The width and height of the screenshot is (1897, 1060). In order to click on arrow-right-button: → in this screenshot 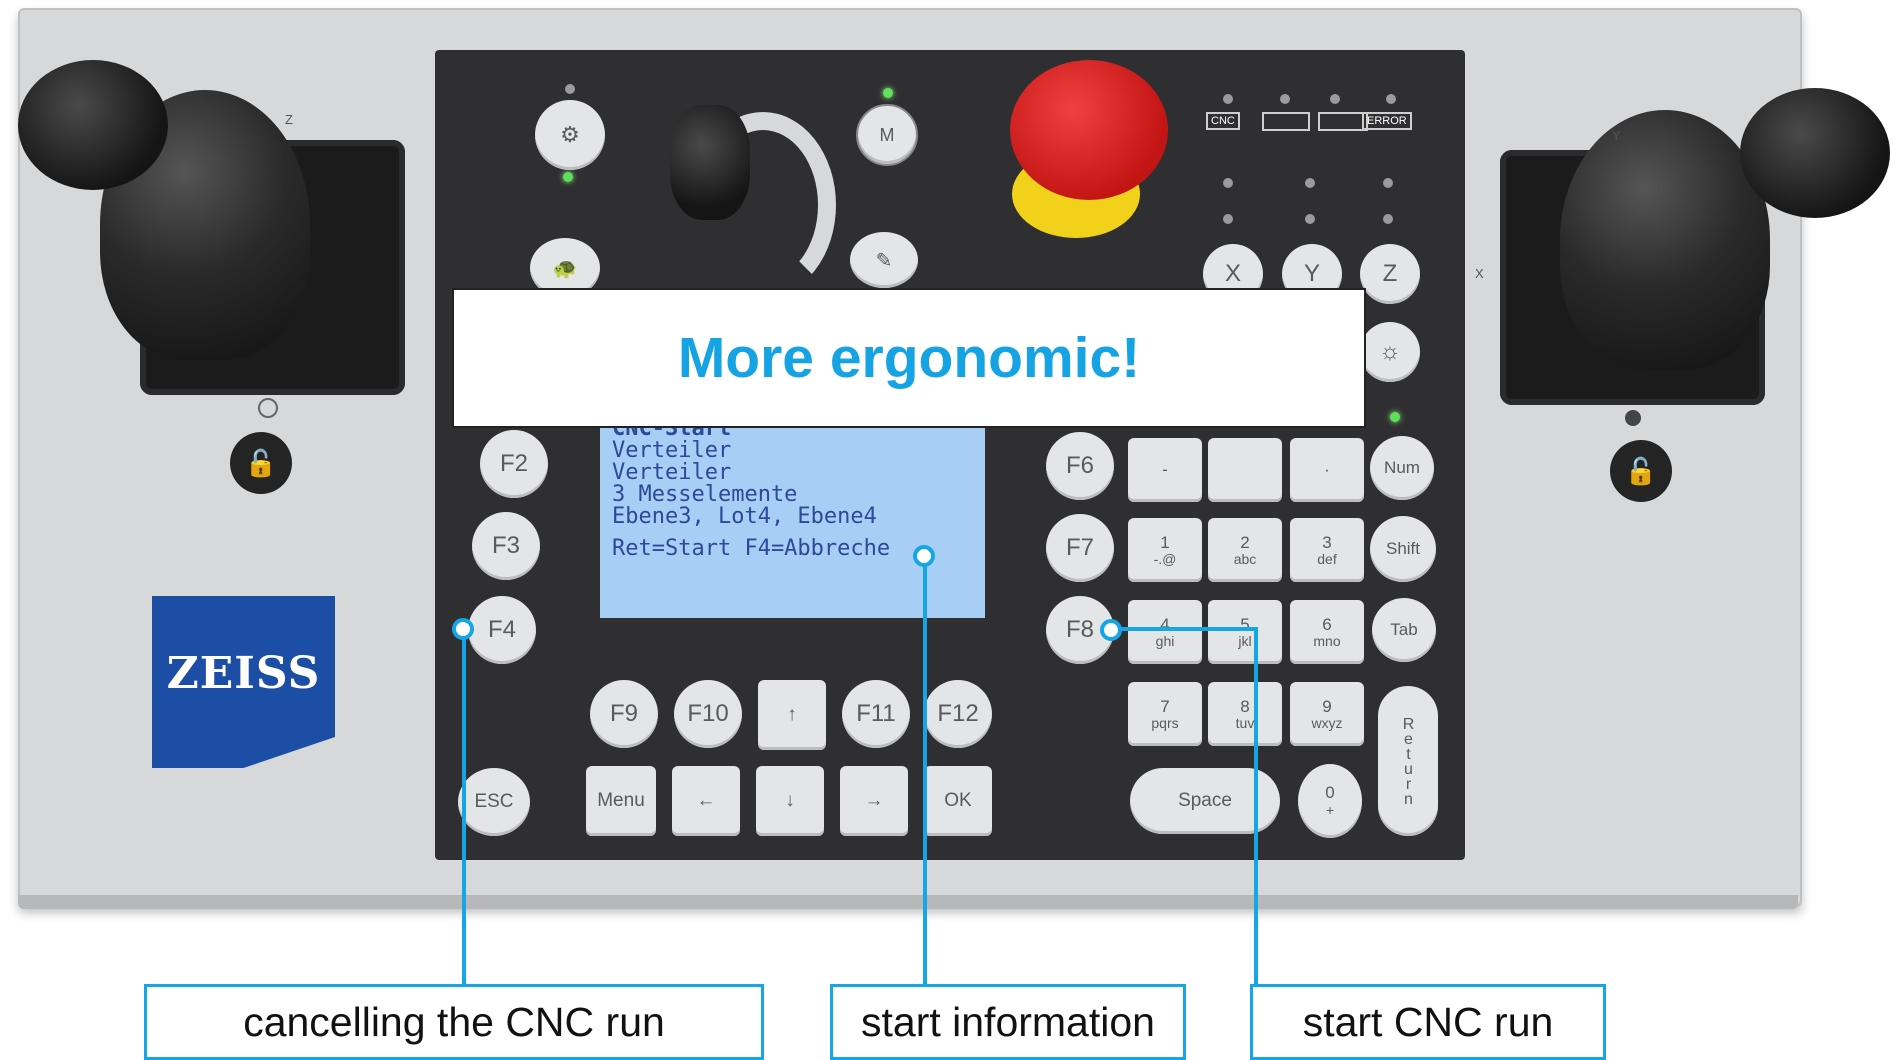, I will do `click(874, 801)`.